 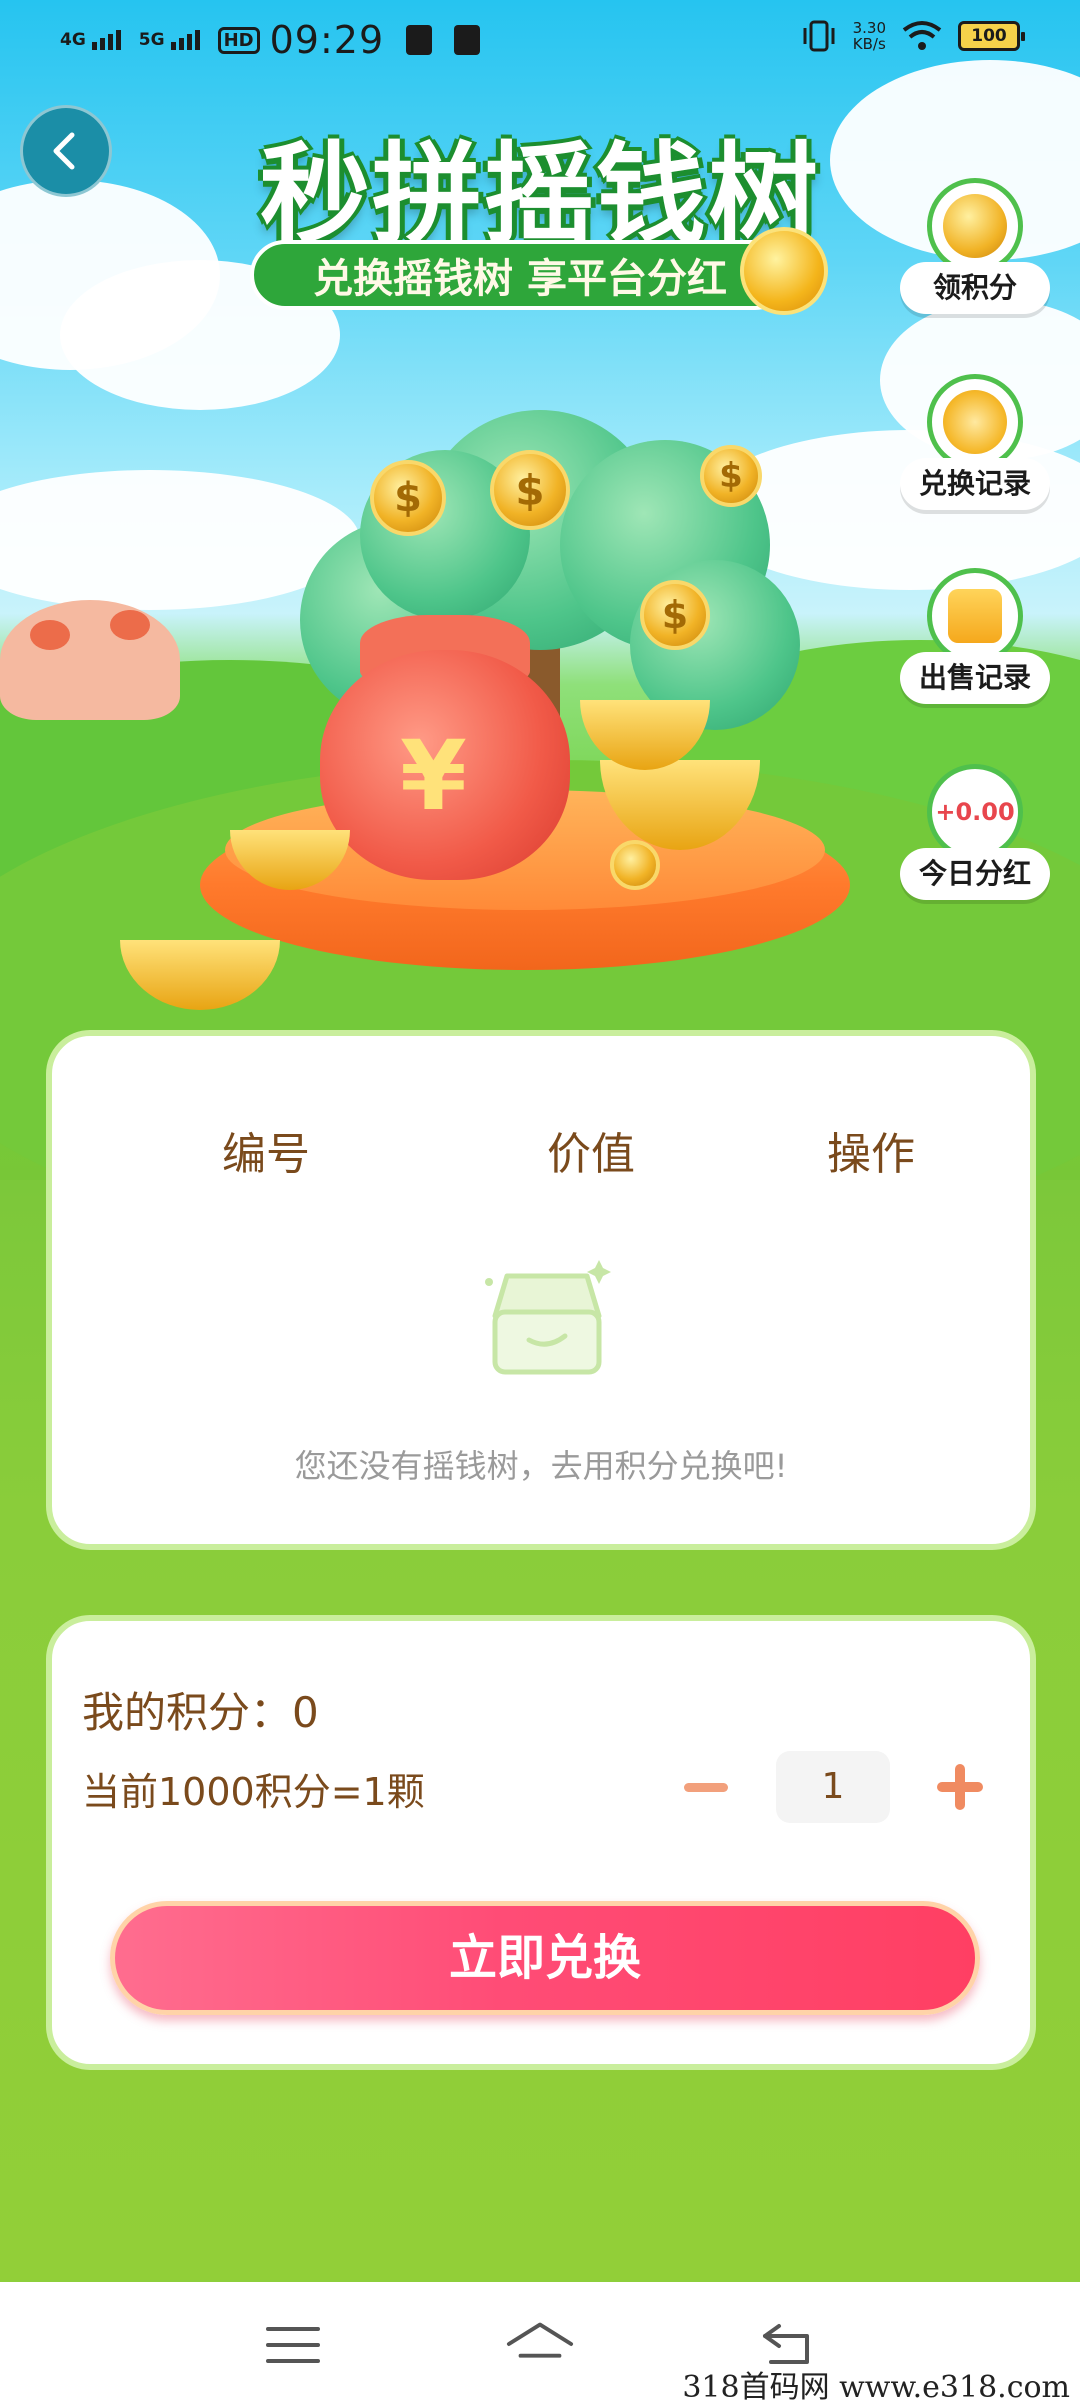 I want to click on status-right: 3.30 KB/s 100, so click(x=913, y=36).